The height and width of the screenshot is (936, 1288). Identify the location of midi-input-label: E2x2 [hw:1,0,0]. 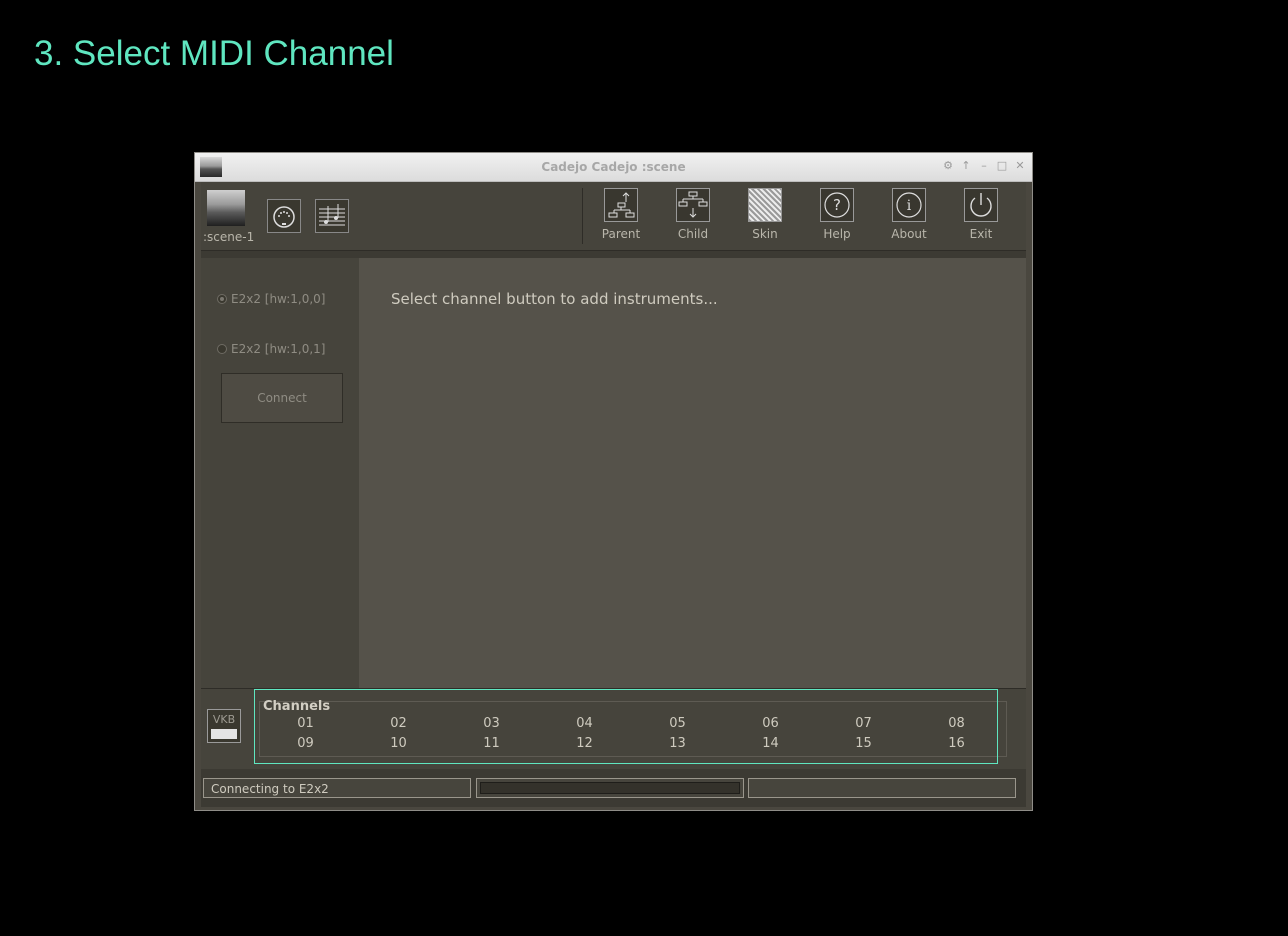
(278, 299).